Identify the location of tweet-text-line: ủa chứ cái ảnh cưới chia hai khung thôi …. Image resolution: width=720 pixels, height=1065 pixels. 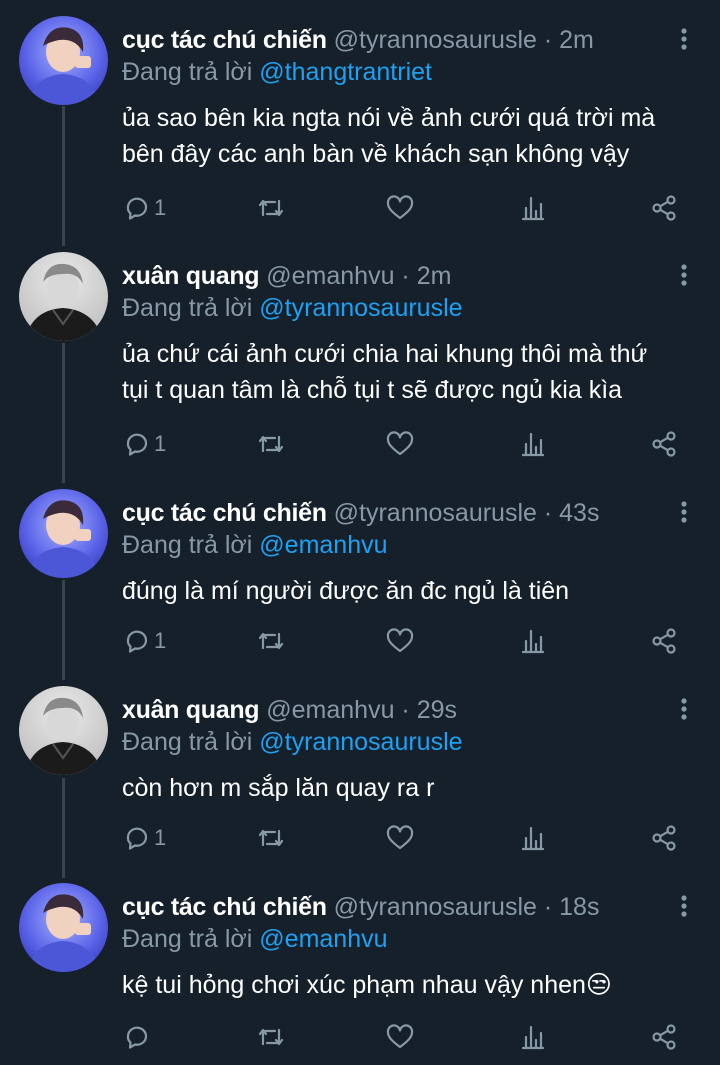
(385, 354).